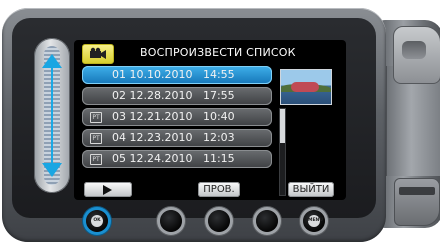 This screenshot has height=244, width=440. I want to click on video-camera-icon, so click(98, 54).